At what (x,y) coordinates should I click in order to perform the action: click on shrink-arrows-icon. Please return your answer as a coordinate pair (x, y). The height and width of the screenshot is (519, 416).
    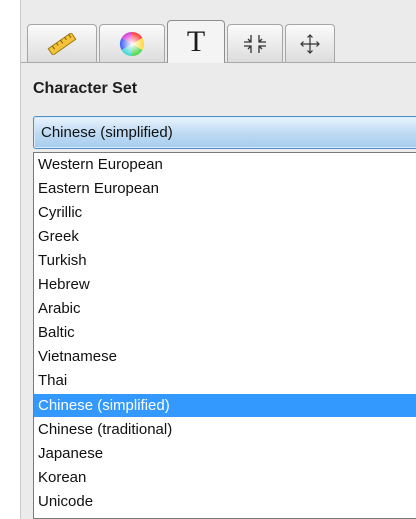
    Looking at the image, I should click on (255, 44).